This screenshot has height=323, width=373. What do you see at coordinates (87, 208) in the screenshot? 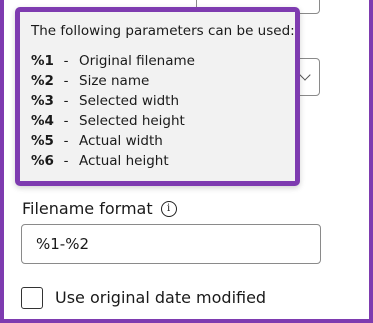
I see `filename-format-label-text: Filename format` at bounding box center [87, 208].